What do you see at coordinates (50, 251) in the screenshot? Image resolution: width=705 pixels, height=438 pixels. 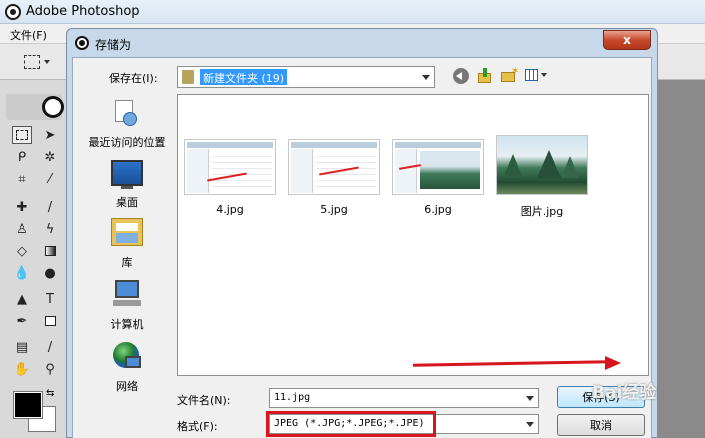 I see `gradient-tool-icon` at bounding box center [50, 251].